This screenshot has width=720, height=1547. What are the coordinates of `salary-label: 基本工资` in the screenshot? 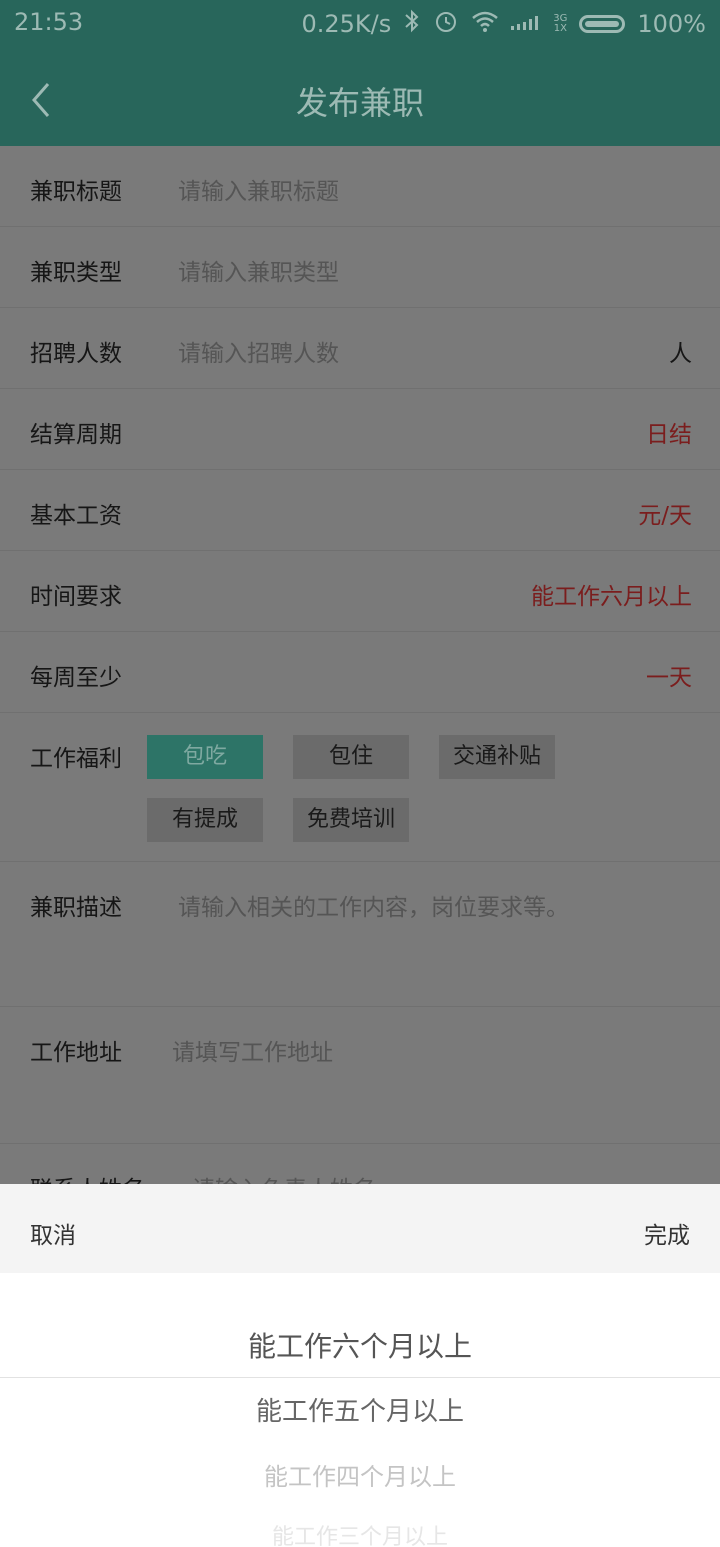 It's located at (76, 516).